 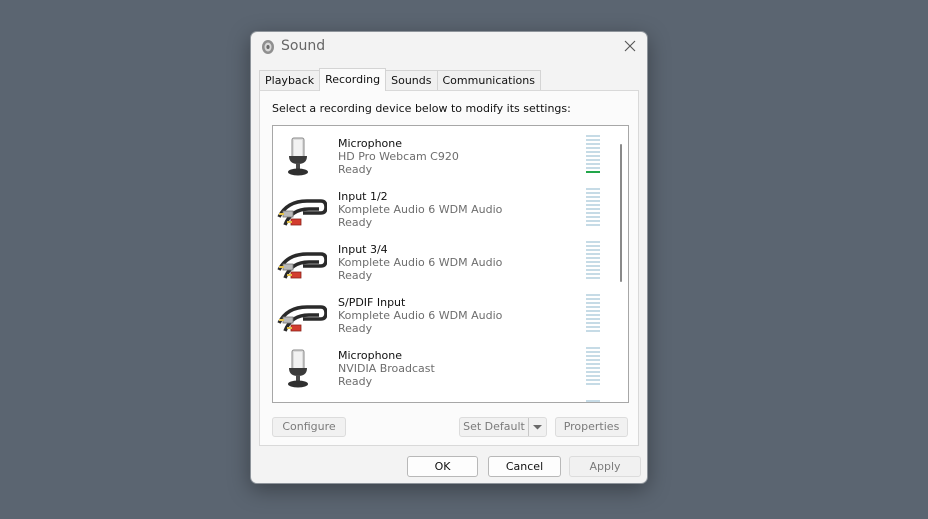 I want to click on tab-playback: Playback, so click(x=290, y=80).